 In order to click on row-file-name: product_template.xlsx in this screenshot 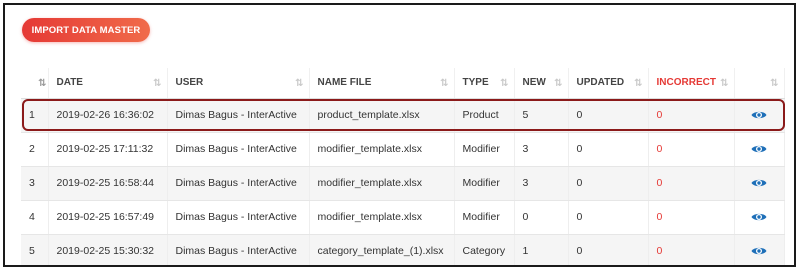, I will do `click(382, 115)`.